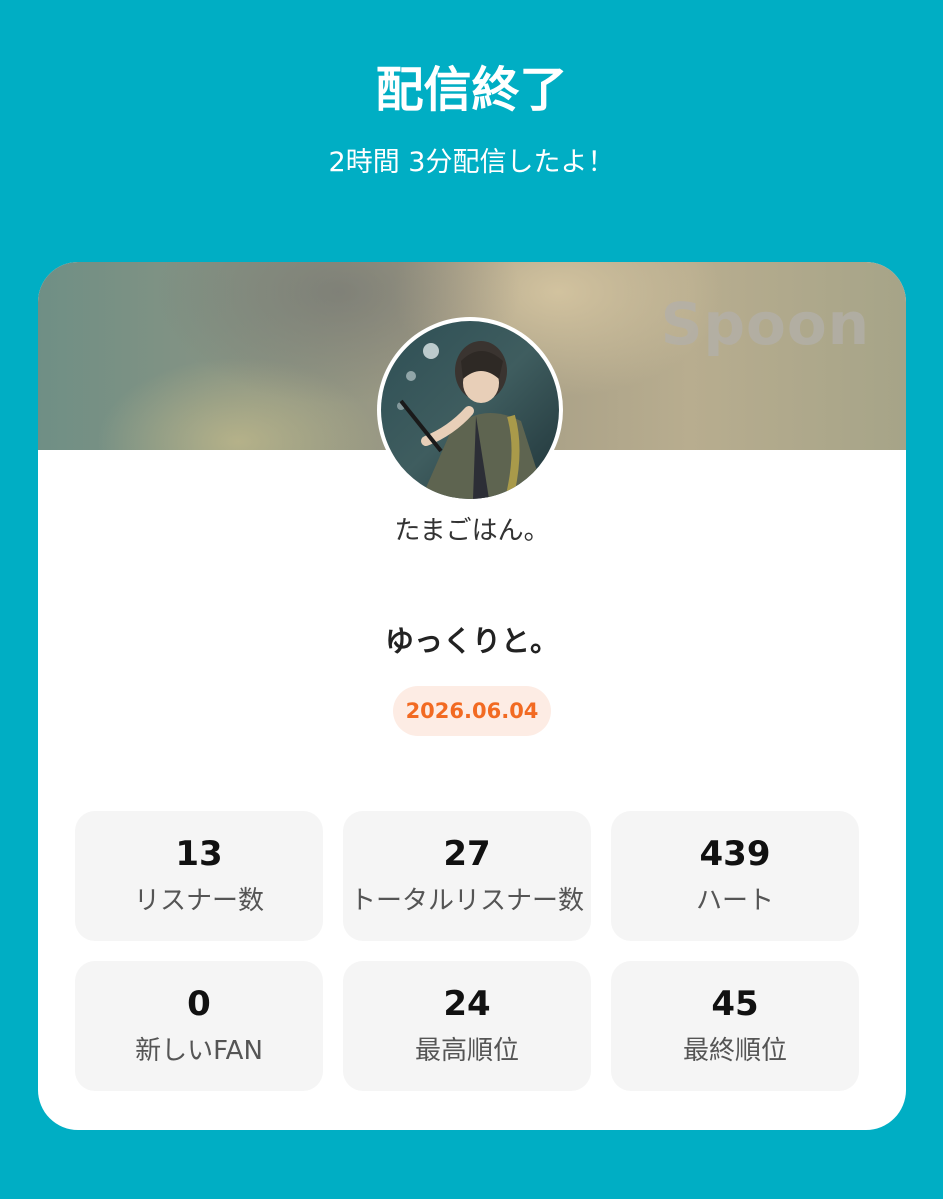 This screenshot has height=1199, width=943. What do you see at coordinates (472, 531) in the screenshot?
I see `dj-nickname: たまごはん。` at bounding box center [472, 531].